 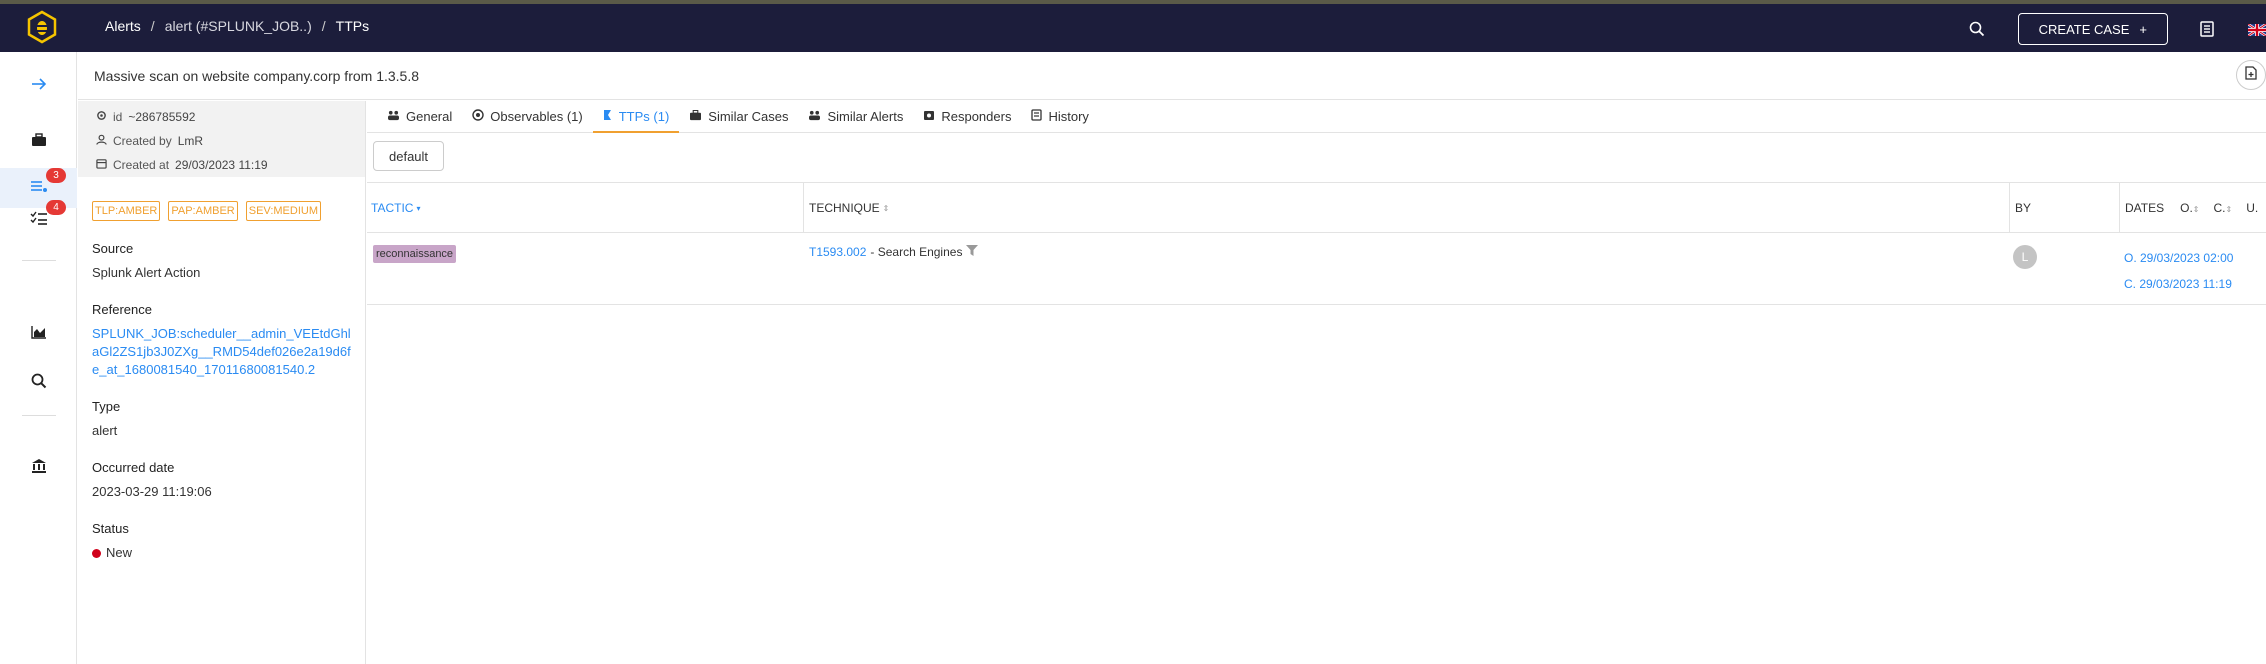 What do you see at coordinates (803, 208) in the screenshot?
I see `column-divider` at bounding box center [803, 208].